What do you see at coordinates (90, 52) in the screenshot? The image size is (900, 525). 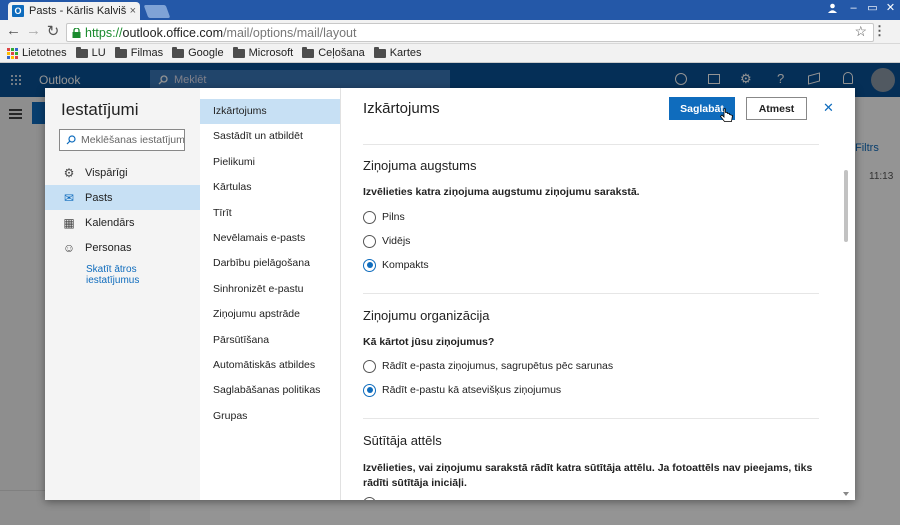 I see `bookmark-lu: LU` at bounding box center [90, 52].